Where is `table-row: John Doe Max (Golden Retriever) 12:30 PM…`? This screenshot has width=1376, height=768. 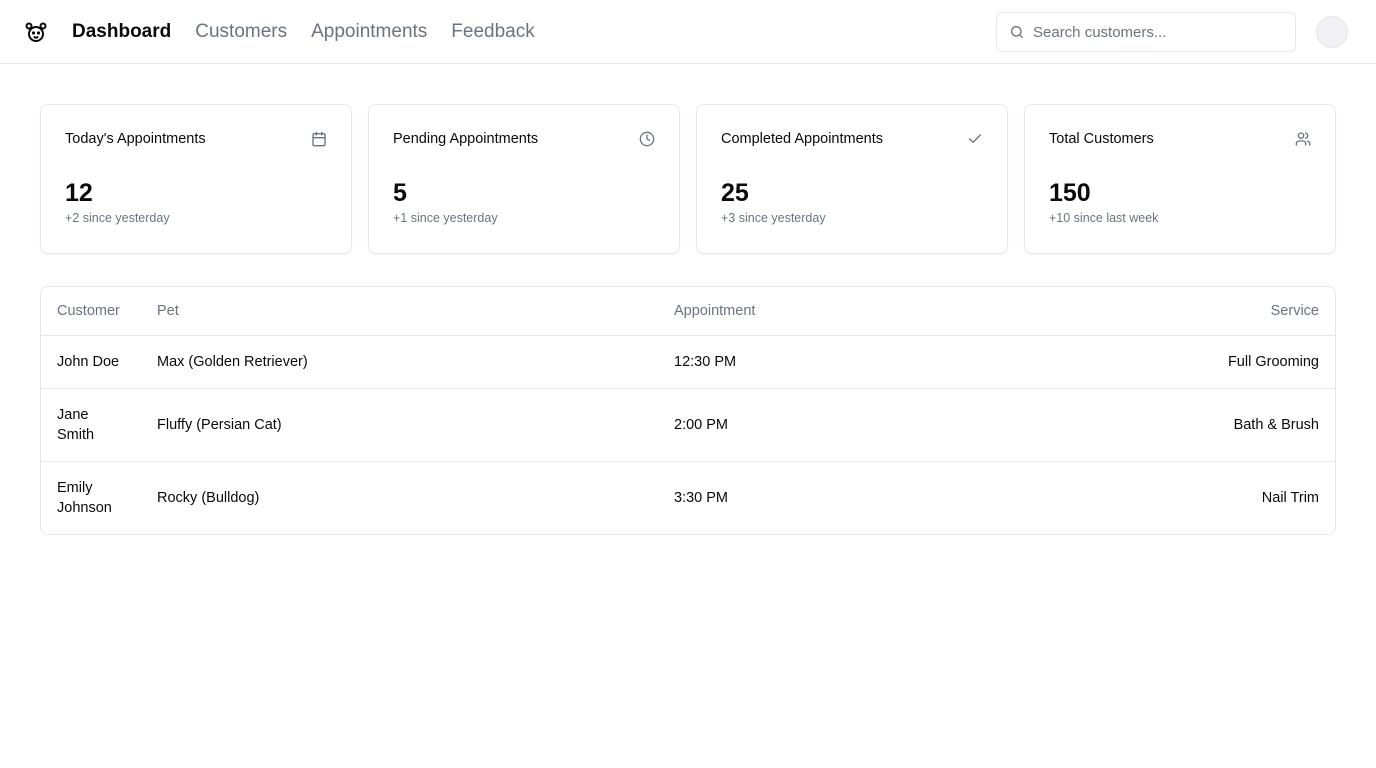 table-row: John Doe Max (Golden Retriever) 12:30 PM… is located at coordinates (688, 362).